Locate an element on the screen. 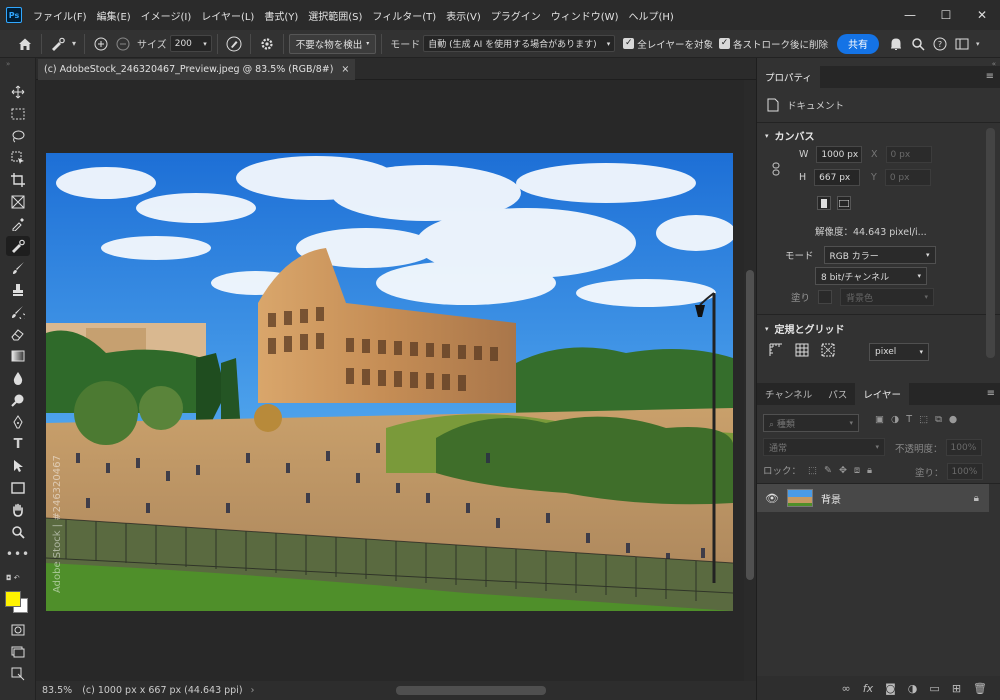 This screenshot has width=1000, height=700. menu-item: ウィンドウ(W) is located at coordinates (585, 15).